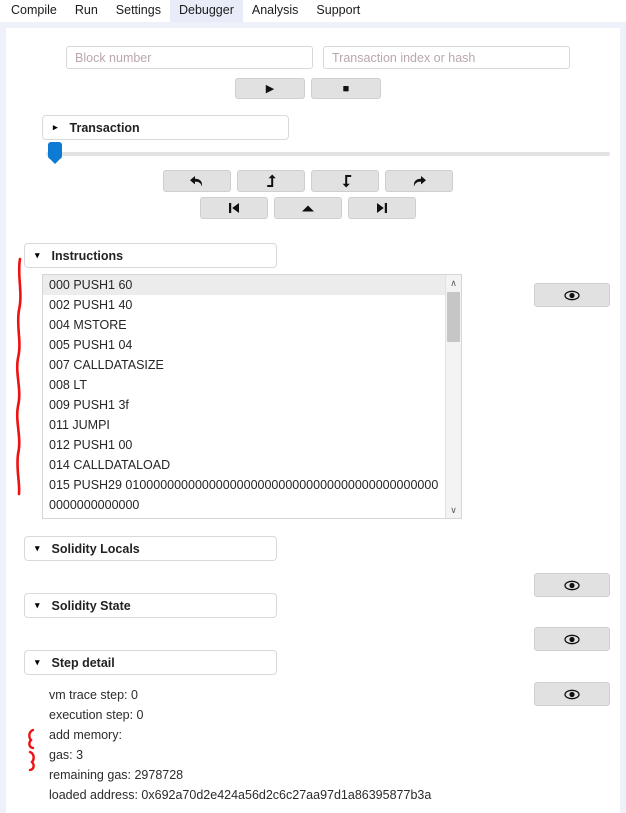 The image size is (626, 813). I want to click on arrow-up-hook-icon, so click(271, 180).